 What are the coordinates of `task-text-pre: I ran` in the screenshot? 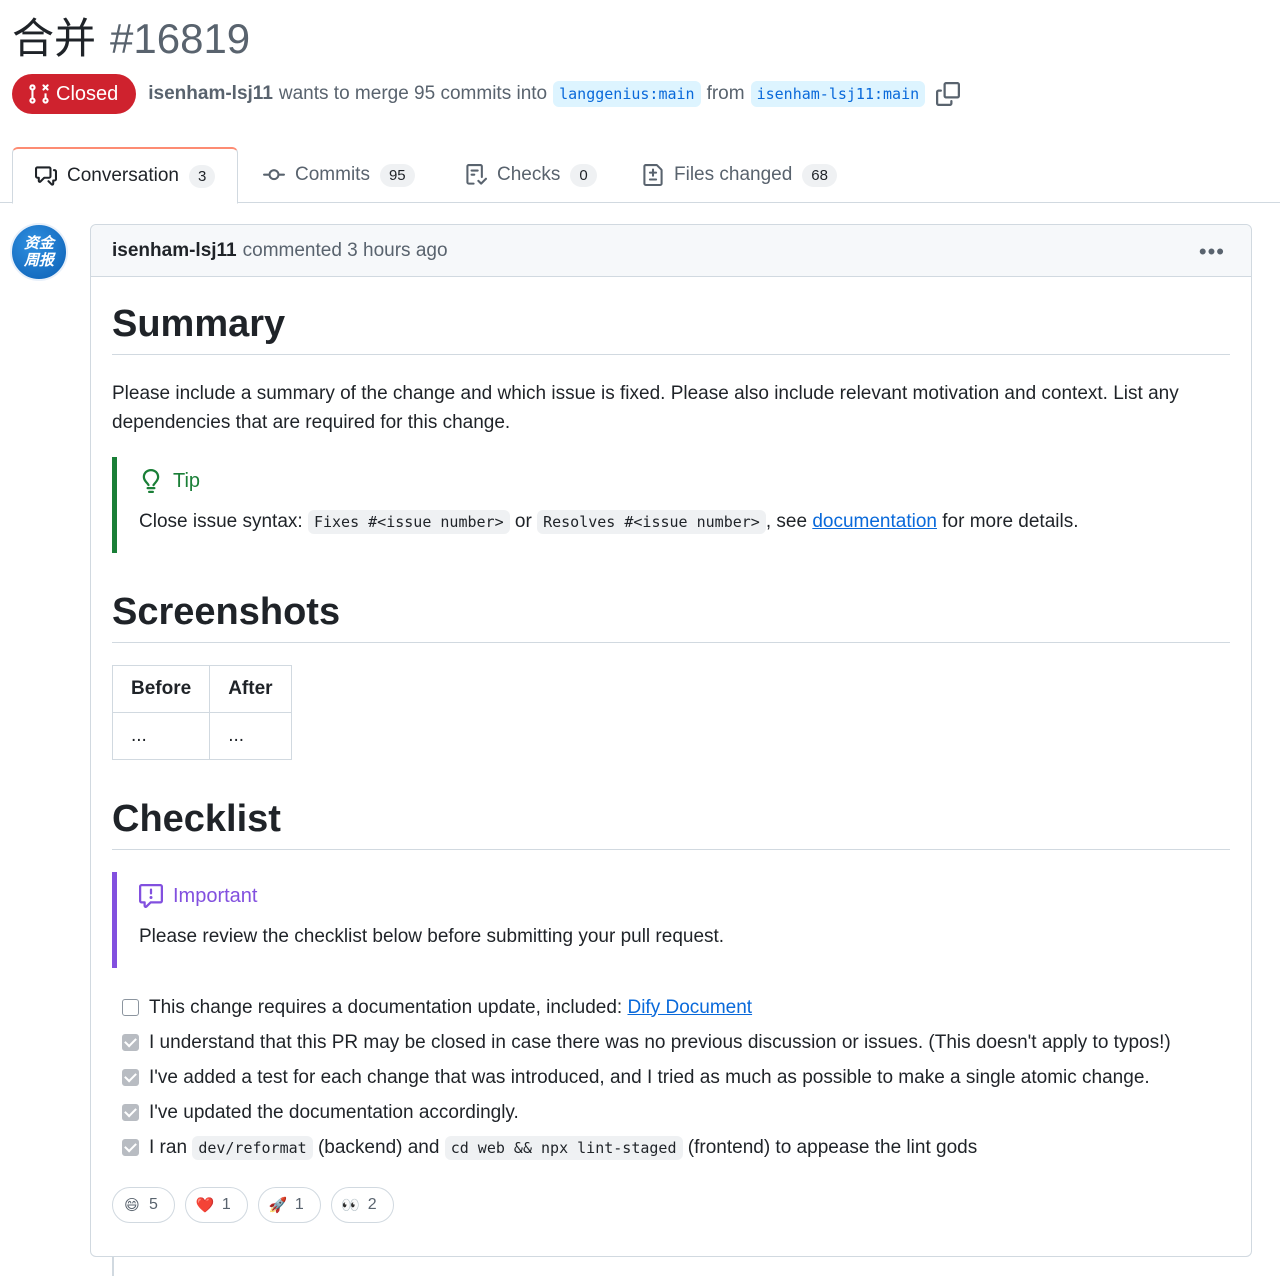 It's located at (168, 1147).